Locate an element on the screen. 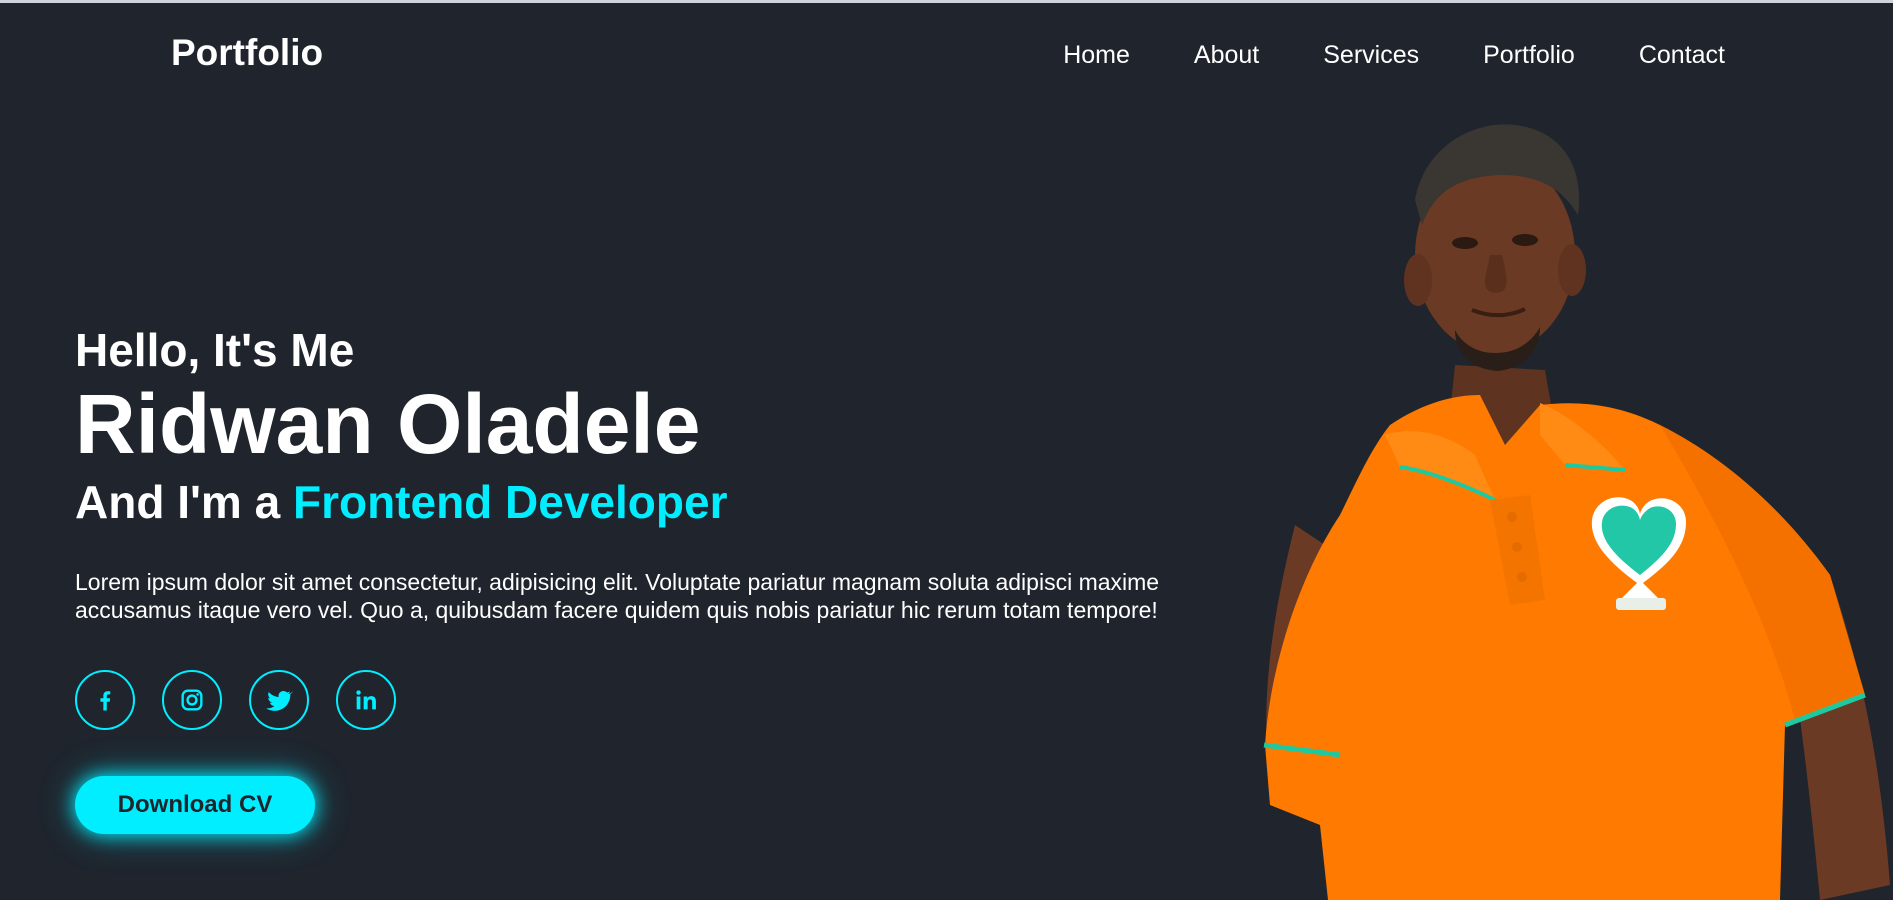 This screenshot has height=900, width=1893. twitter-icon is located at coordinates (279, 700).